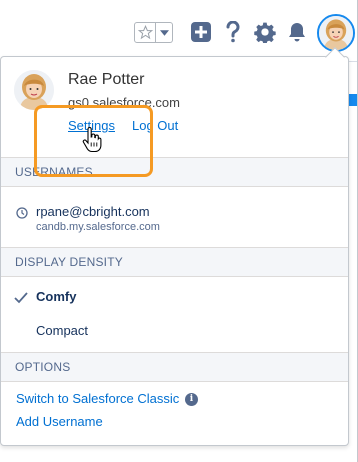 The width and height of the screenshot is (358, 462). Describe the element at coordinates (174, 367) in the screenshot. I see `options-section-header: OPTIONS` at that location.